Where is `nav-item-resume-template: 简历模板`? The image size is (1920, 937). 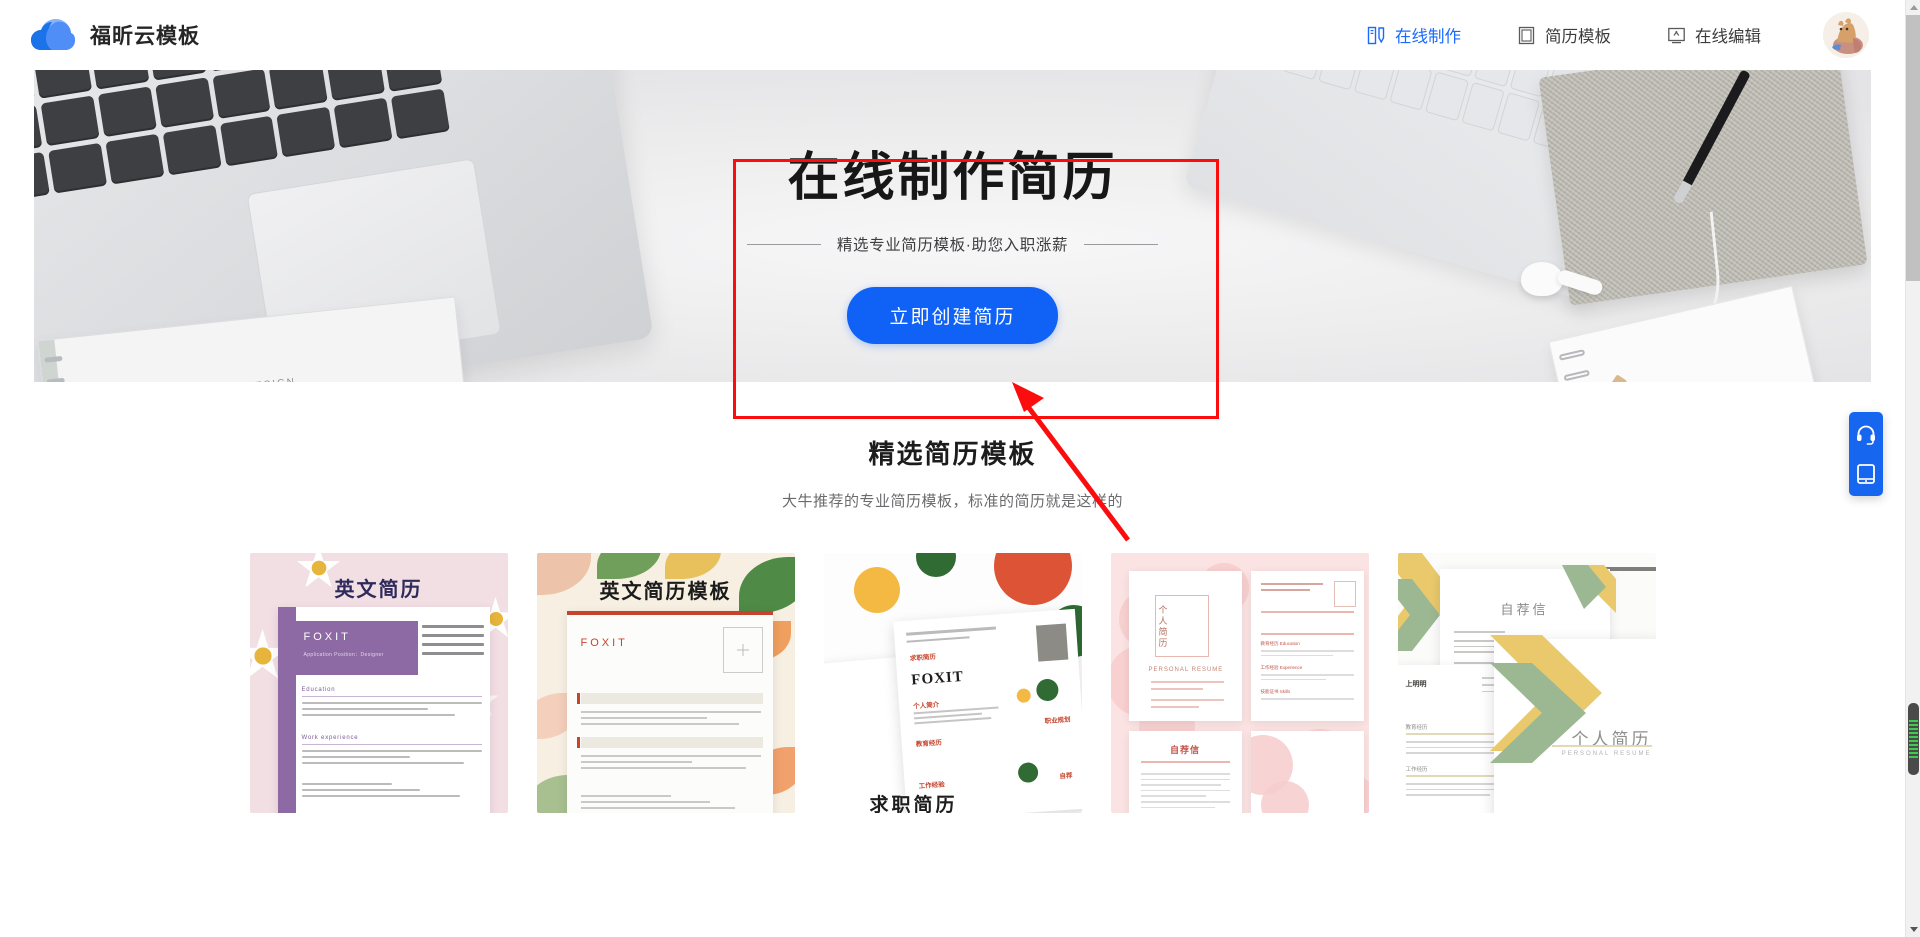 nav-item-resume-template: 简历模板 is located at coordinates (1564, 35).